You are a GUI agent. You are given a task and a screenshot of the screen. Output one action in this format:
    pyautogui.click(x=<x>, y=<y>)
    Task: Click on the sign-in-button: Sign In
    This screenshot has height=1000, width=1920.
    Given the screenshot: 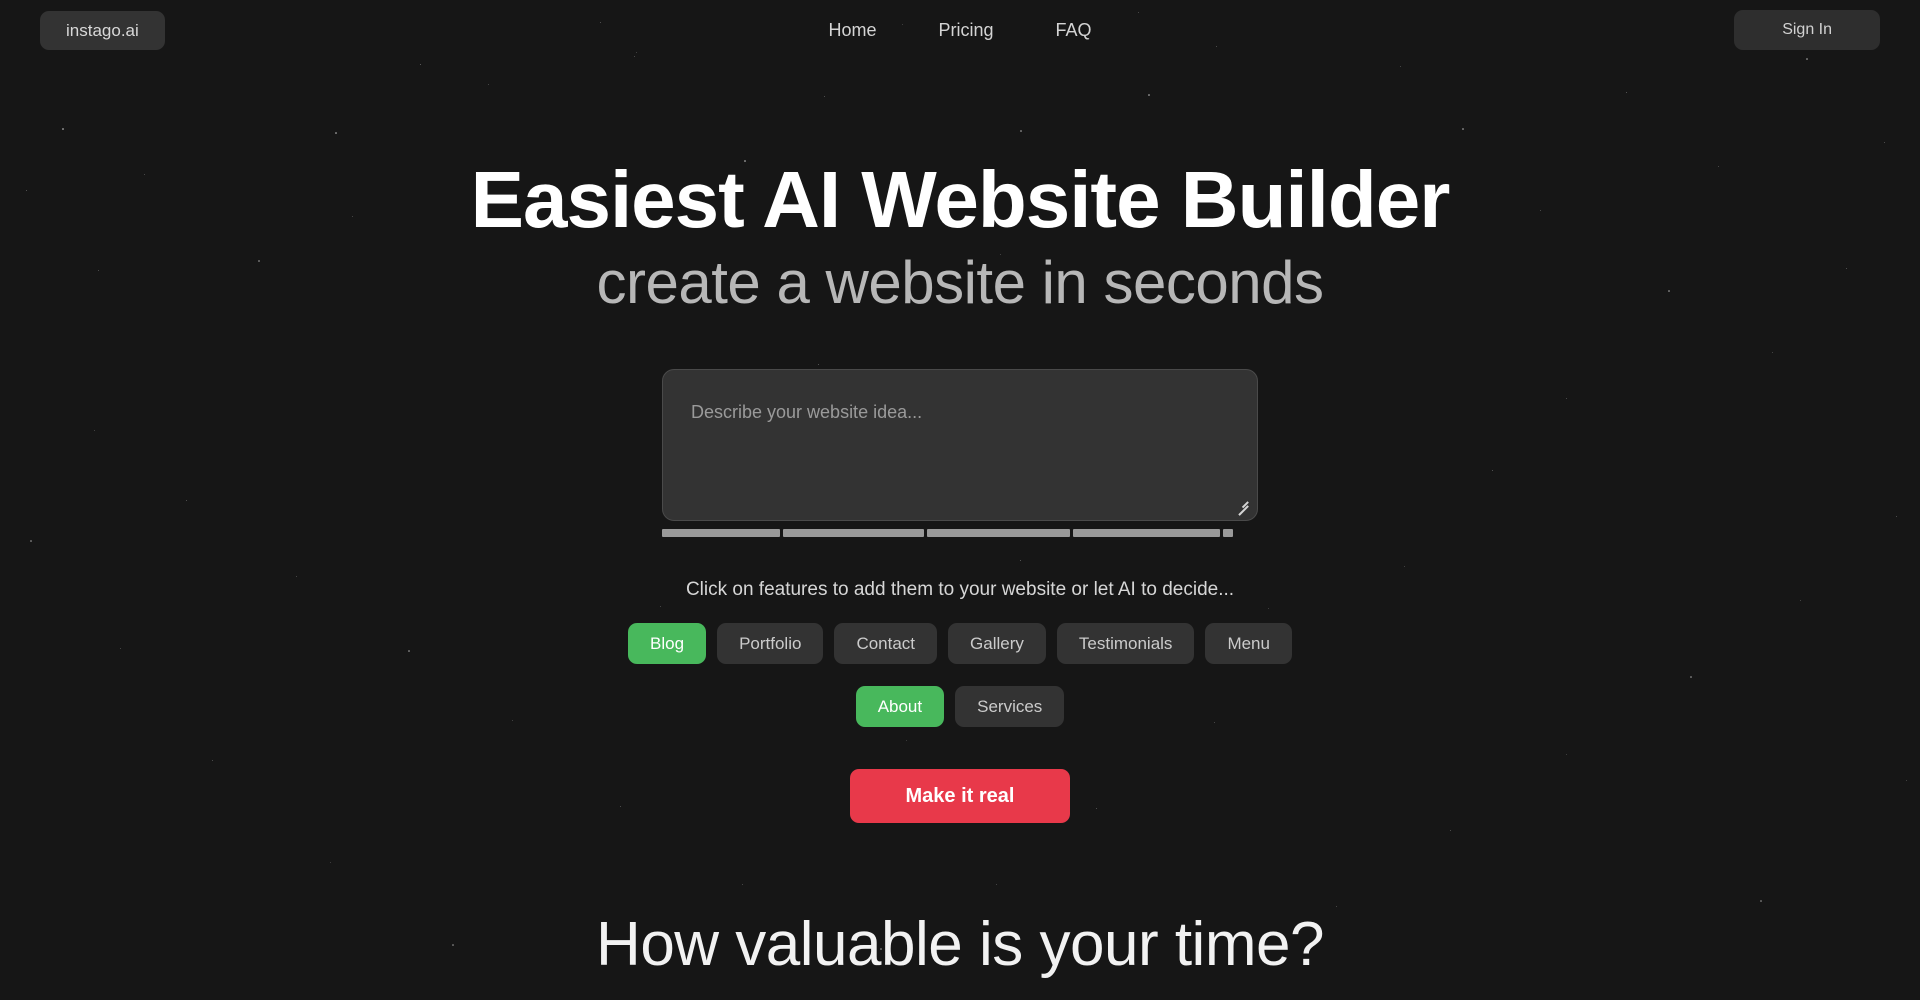 What is the action you would take?
    pyautogui.click(x=1807, y=30)
    